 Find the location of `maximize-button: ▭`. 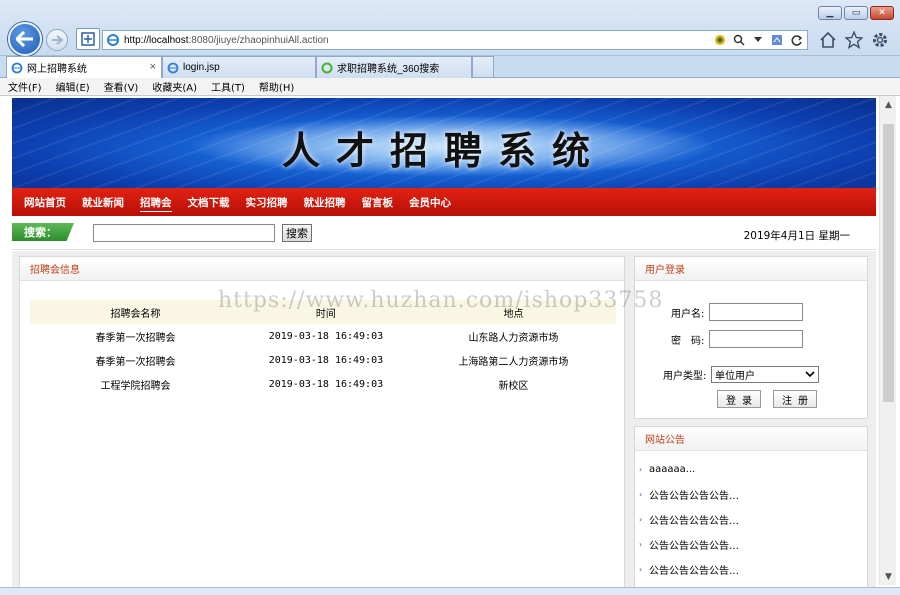

maximize-button: ▭ is located at coordinates (856, 13).